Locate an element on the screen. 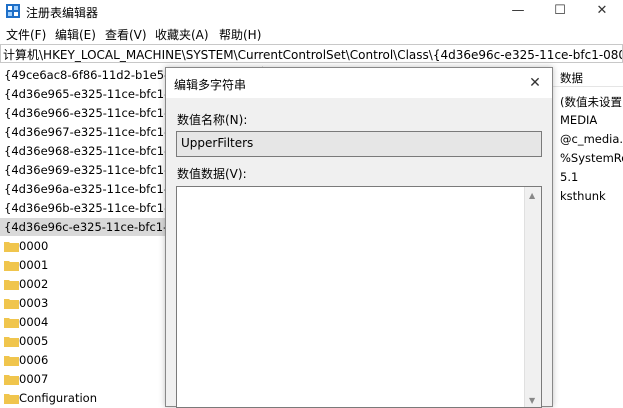 The image size is (623, 408). folder-label: Configuration is located at coordinates (58, 398).